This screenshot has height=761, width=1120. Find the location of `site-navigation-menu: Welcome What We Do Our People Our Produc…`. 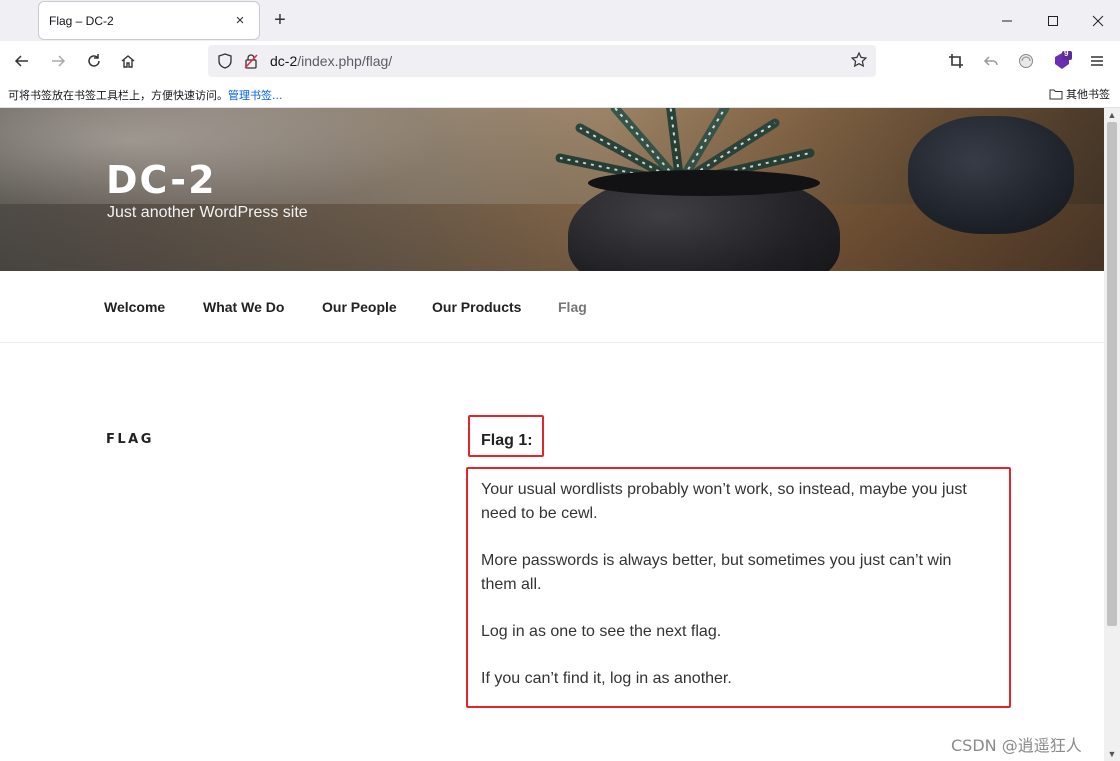

site-navigation-menu: Welcome What We Do Our People Our Produc… is located at coordinates (552, 307).